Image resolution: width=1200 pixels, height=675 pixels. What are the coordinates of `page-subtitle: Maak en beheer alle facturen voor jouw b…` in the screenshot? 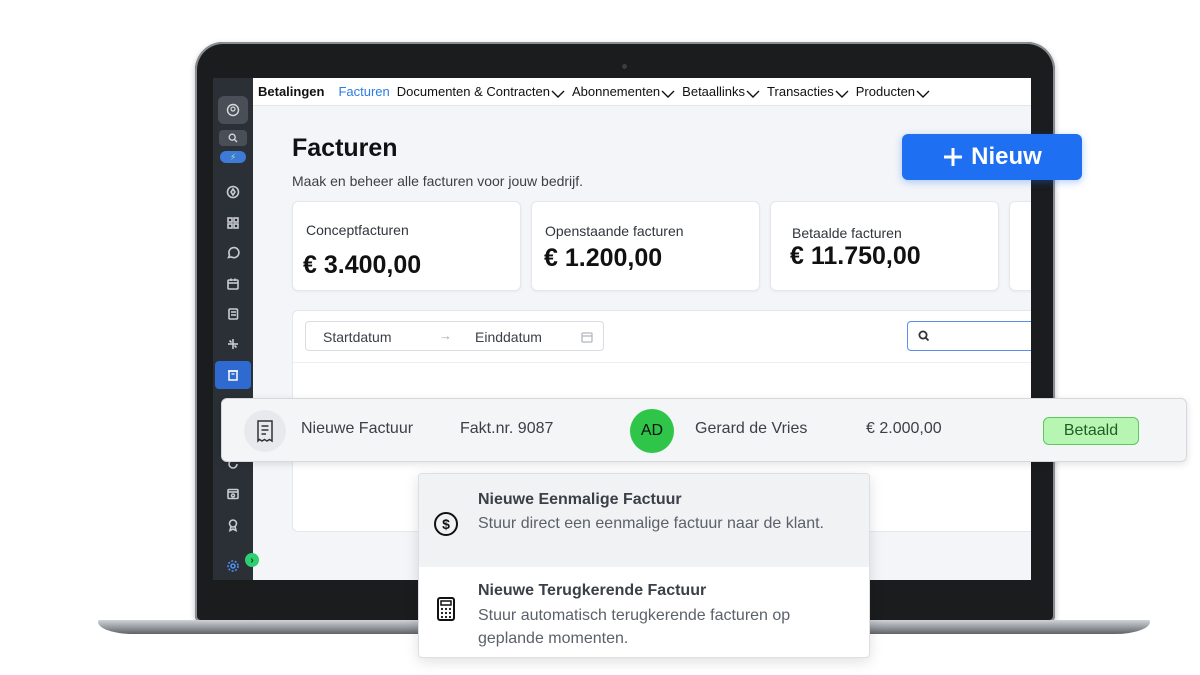 It's located at (438, 181).